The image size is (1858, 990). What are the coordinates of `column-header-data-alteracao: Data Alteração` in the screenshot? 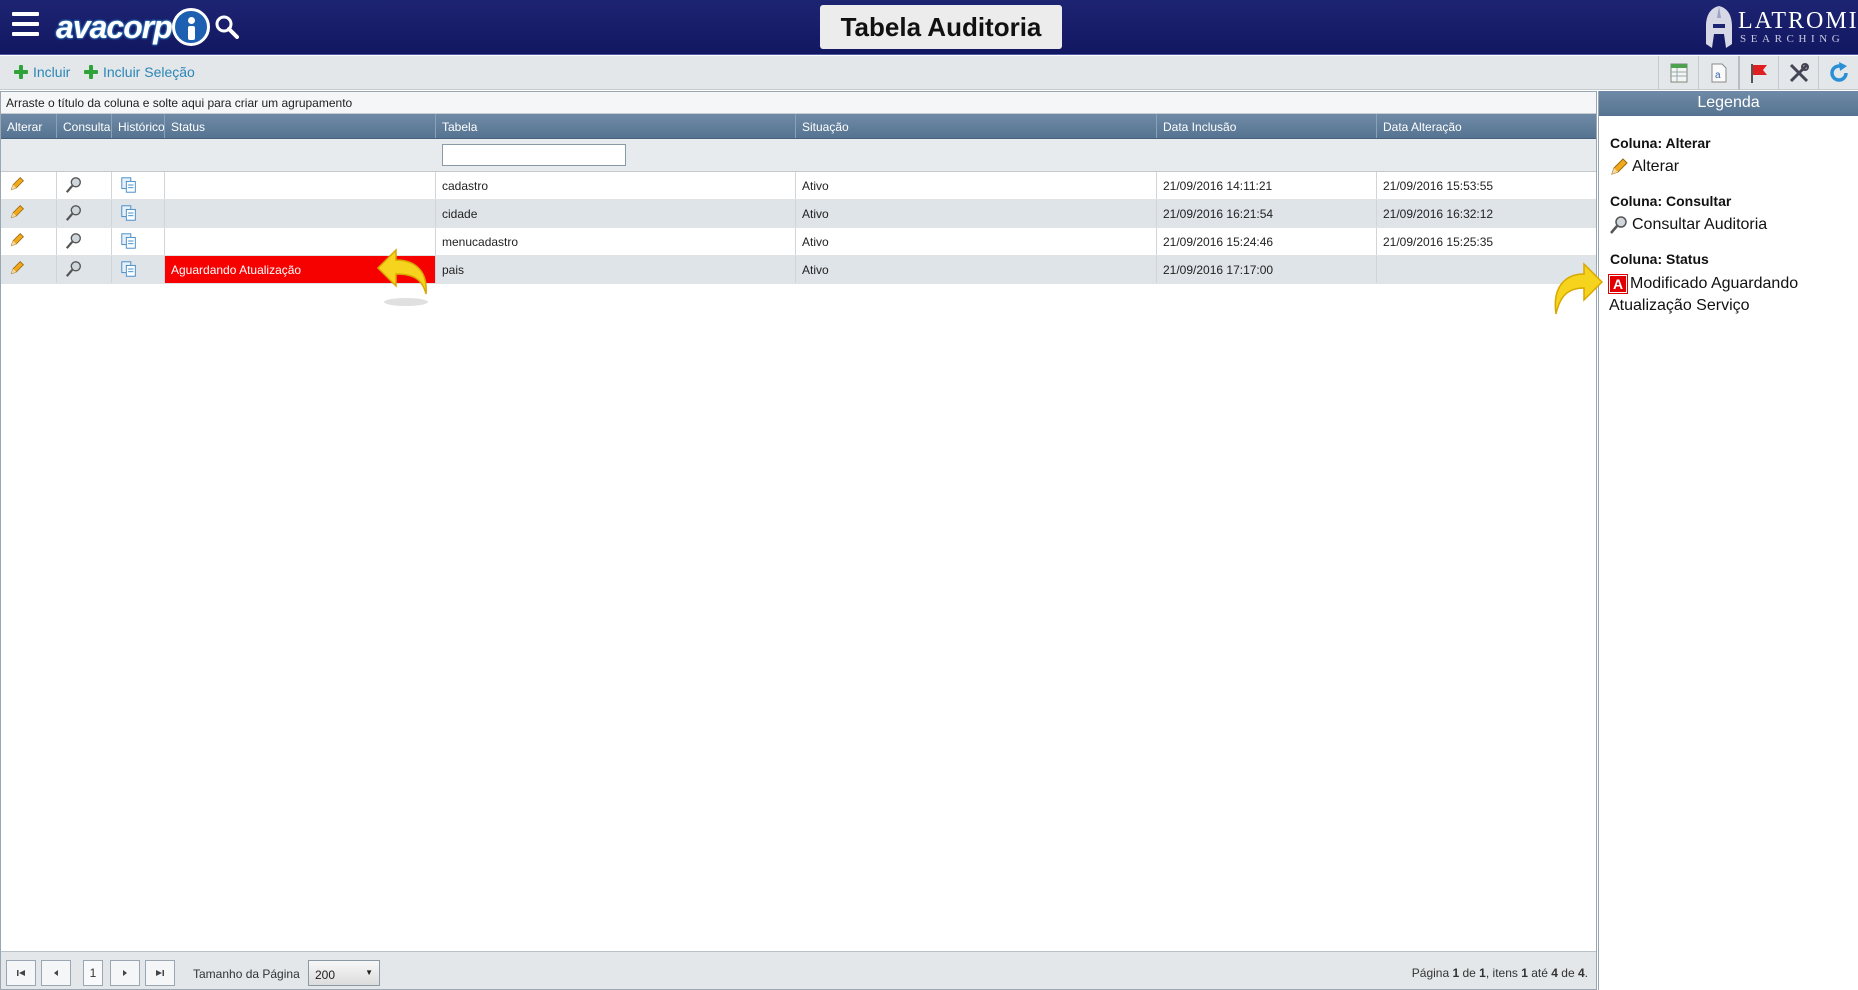 It's located at (1486, 126).